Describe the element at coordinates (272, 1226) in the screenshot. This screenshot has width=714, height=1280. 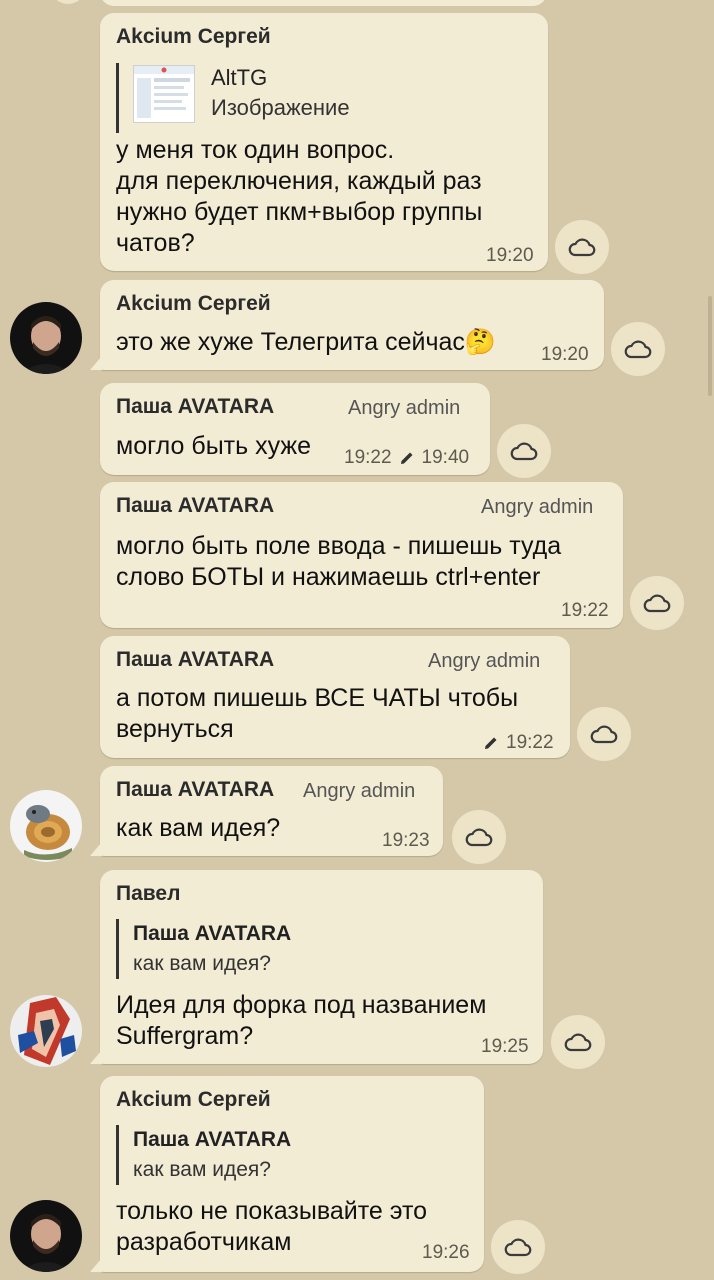
I see `message-text: только не показывайте это разработчикам` at that location.